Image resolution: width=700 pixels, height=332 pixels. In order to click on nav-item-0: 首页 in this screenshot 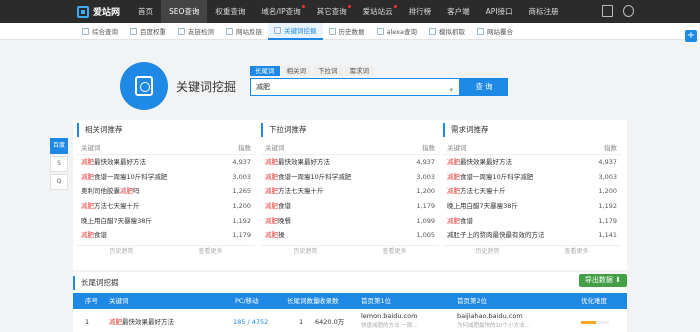, I will do `click(145, 11)`.